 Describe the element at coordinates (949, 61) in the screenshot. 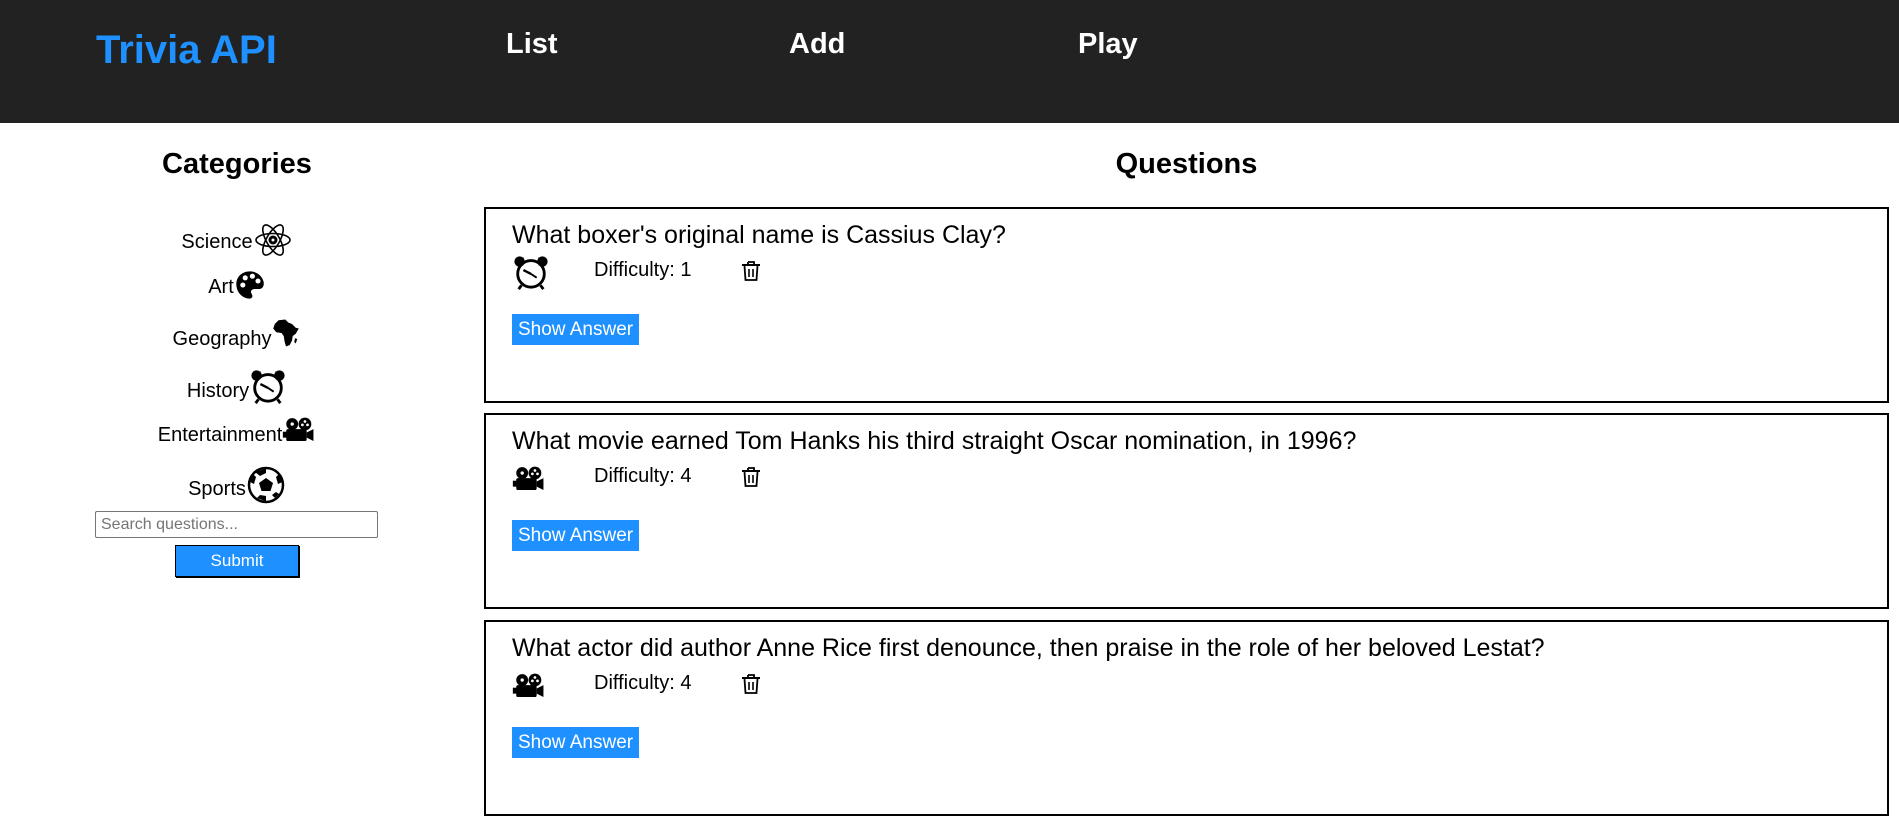

I see `top-nav-bar: Trivia API List Add Play` at that location.